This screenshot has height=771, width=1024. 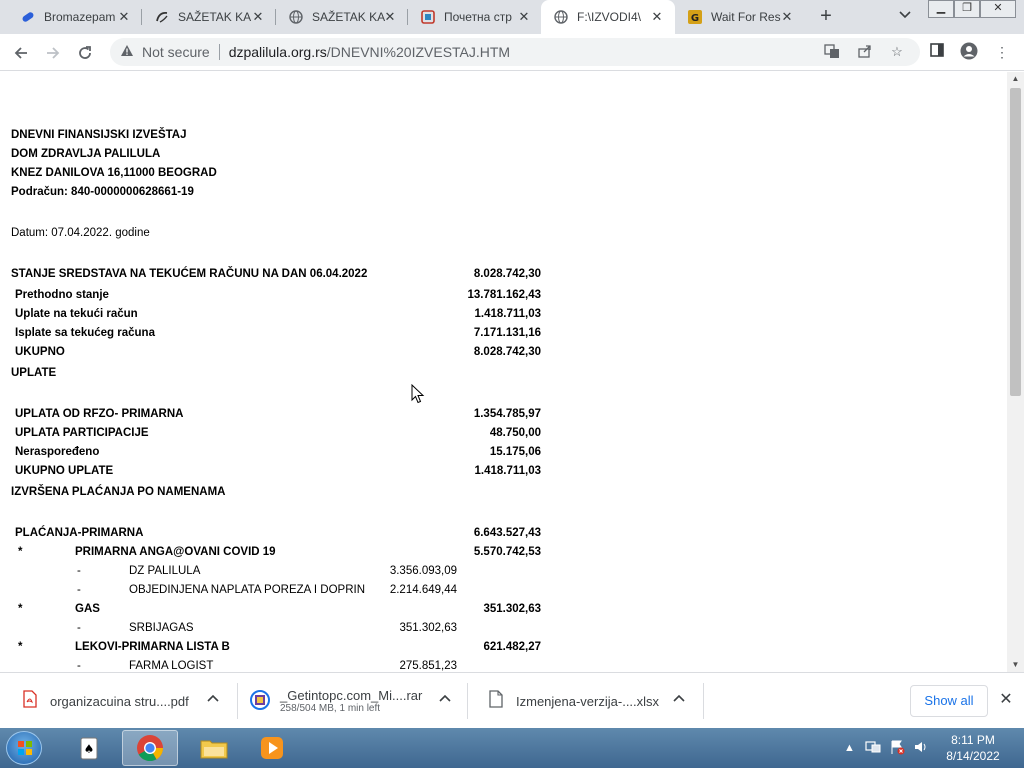 What do you see at coordinates (905, 17) in the screenshot?
I see `tab-search-chevron-icon` at bounding box center [905, 17].